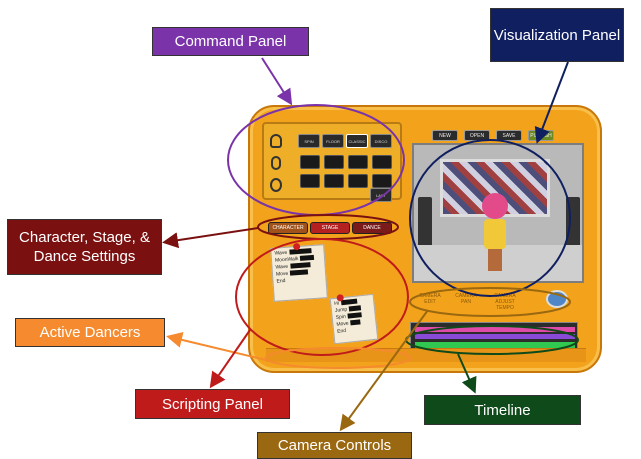  What do you see at coordinates (490, 218) in the screenshot?
I see `visualization-highlight` at bounding box center [490, 218].